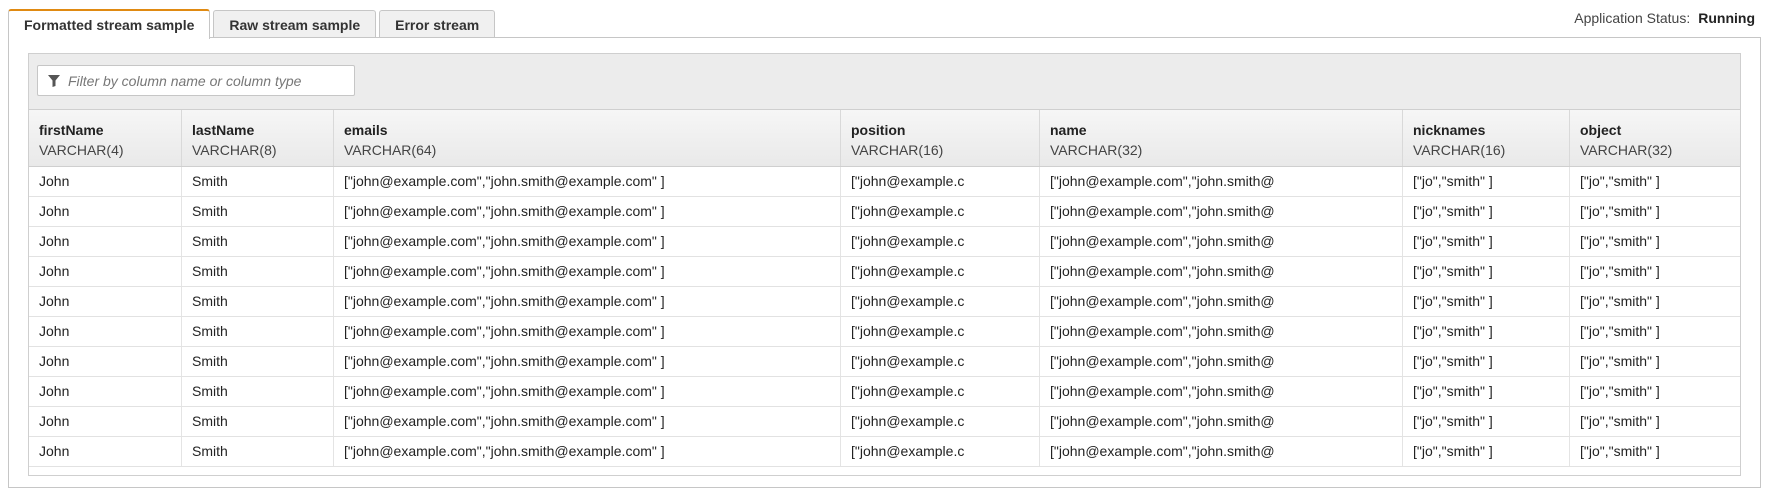 Image resolution: width=1769 pixels, height=492 pixels. I want to click on column-header-firstname: firstName VARCHAR(4), so click(105, 138).